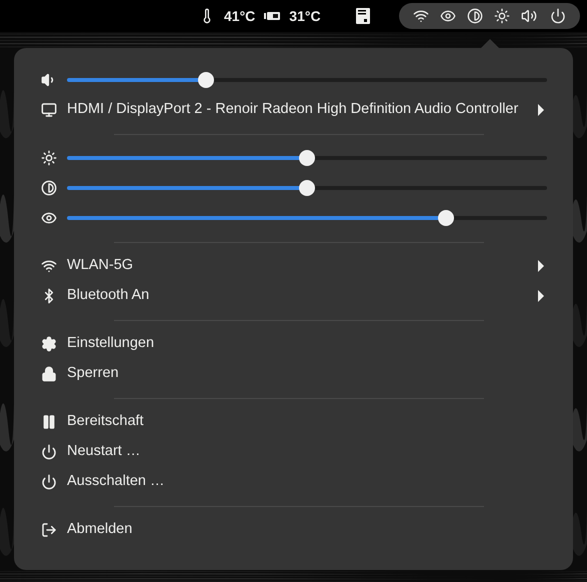  I want to click on menu-item-label: HDMI / DisplayPort 2 - Renoir Radeon High Definition Audio Controller, so click(292, 110).